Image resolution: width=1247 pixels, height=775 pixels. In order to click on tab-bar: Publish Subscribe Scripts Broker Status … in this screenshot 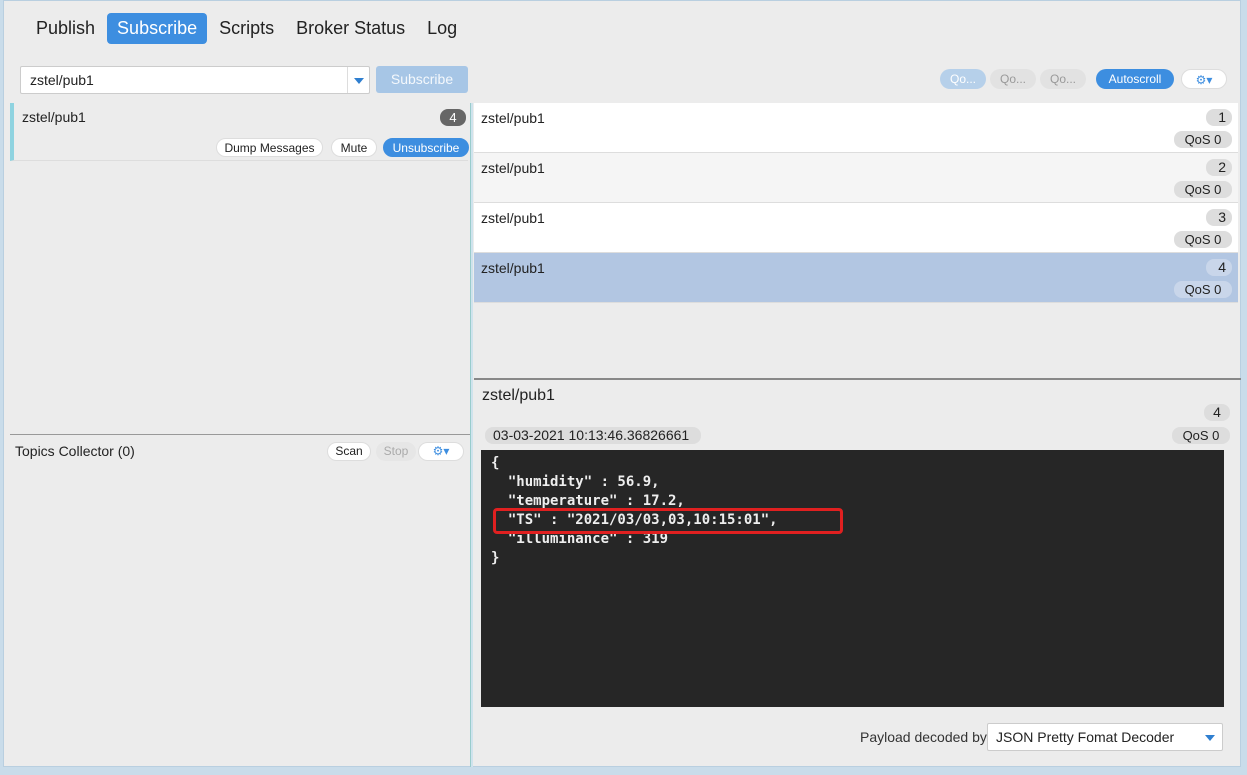, I will do `click(247, 28)`.